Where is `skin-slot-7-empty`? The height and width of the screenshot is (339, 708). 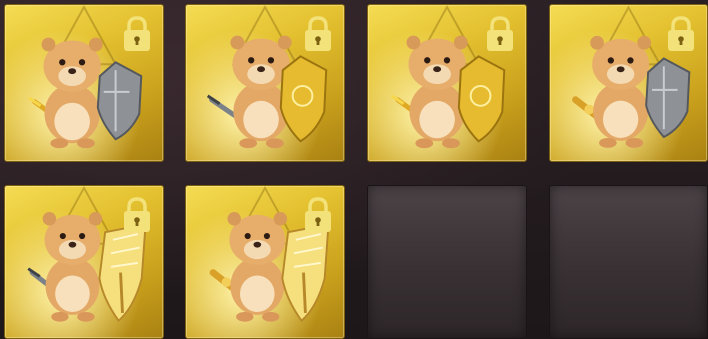 skin-slot-7-empty is located at coordinates (447, 262).